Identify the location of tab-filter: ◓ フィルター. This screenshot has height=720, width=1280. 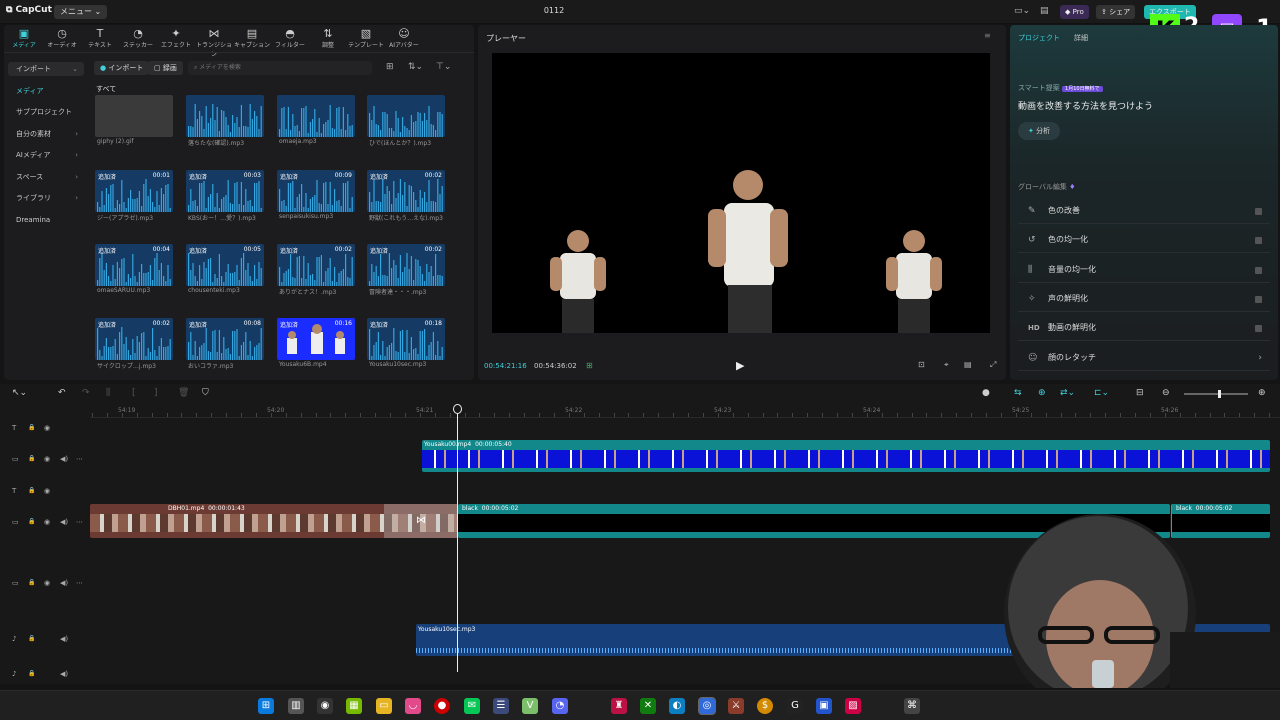
(290, 38).